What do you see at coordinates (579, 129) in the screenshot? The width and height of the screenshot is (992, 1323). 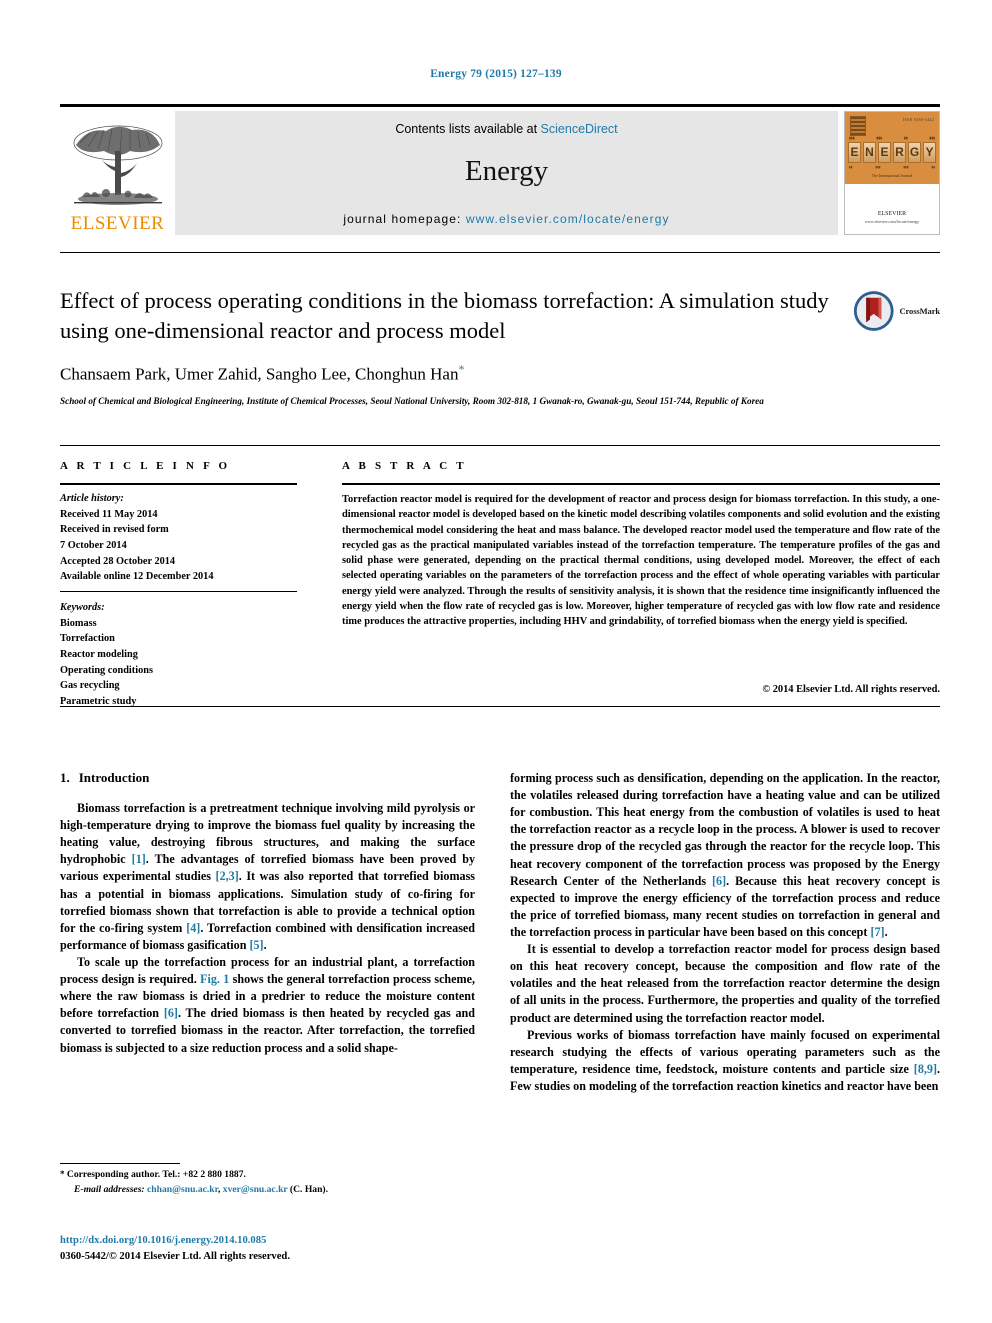 I see `sciencedirect-link: ScienceDirect` at bounding box center [579, 129].